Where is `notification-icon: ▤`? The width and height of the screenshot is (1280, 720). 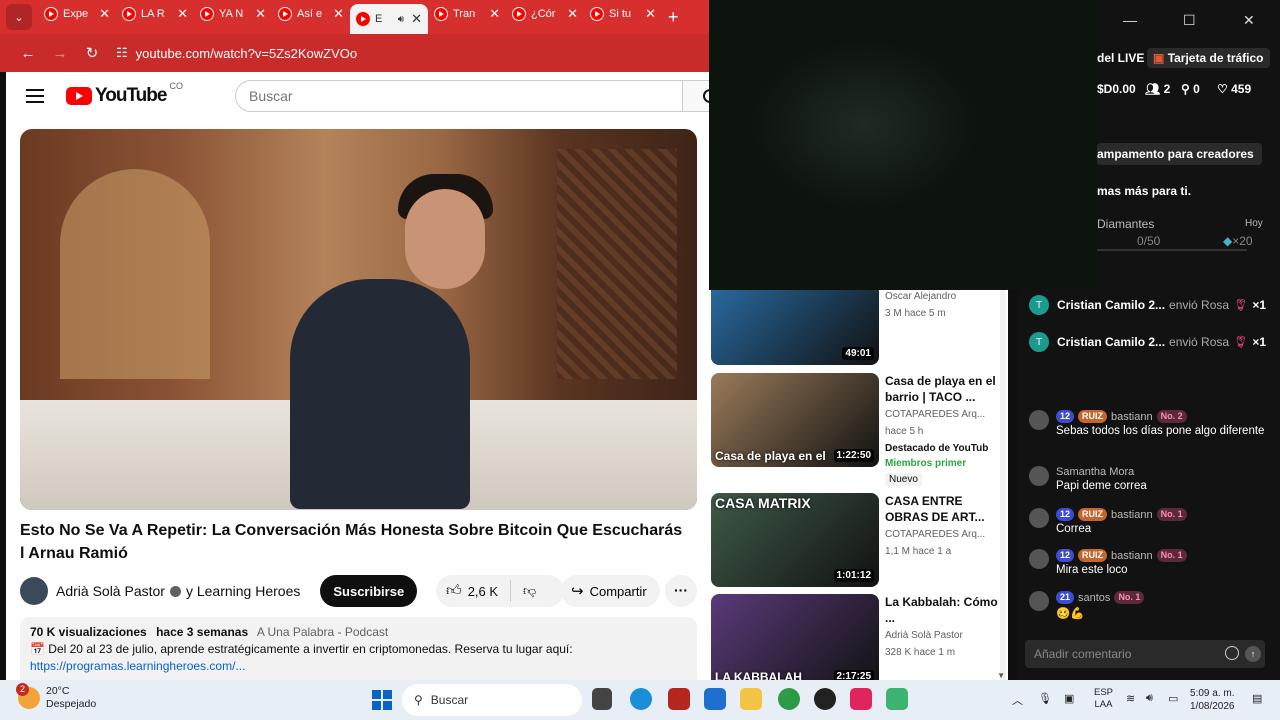 notification-icon: ▤ is located at coordinates (1257, 698).